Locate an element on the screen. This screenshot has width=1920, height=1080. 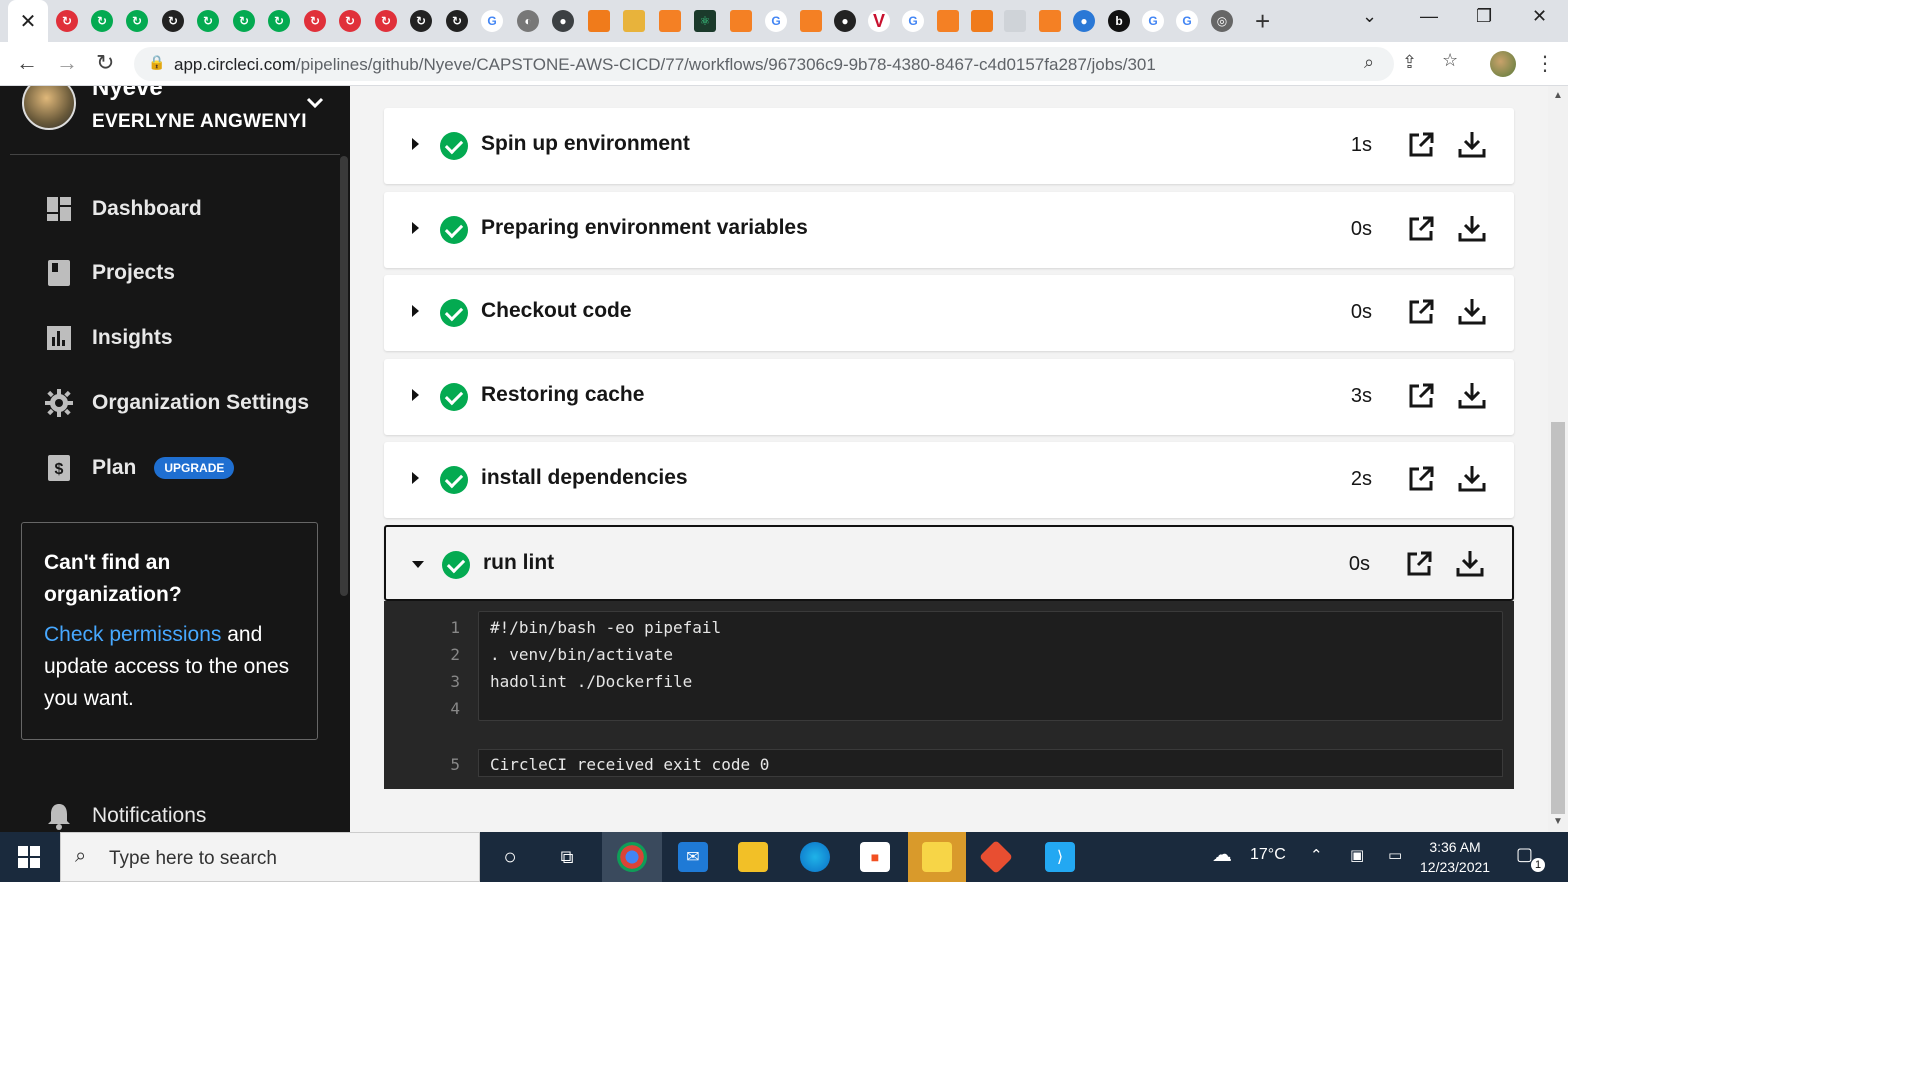
tab-icon: ◎ is located at coordinates (1222, 21).